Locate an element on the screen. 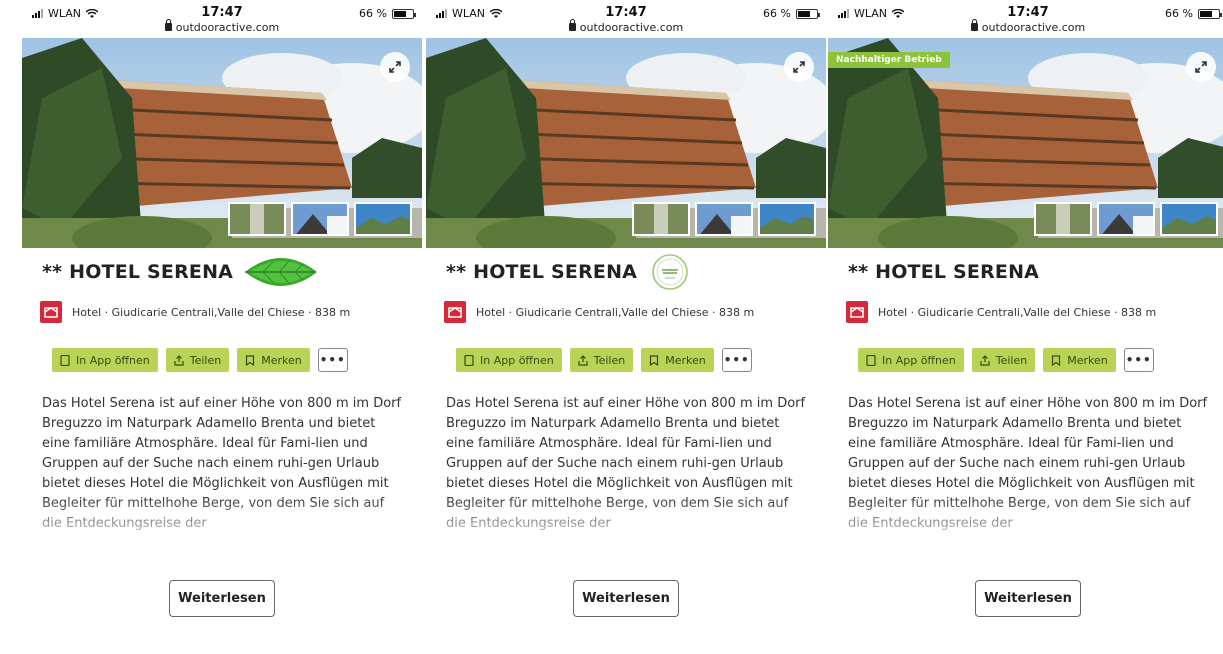  leaf-icon is located at coordinates (281, 272).